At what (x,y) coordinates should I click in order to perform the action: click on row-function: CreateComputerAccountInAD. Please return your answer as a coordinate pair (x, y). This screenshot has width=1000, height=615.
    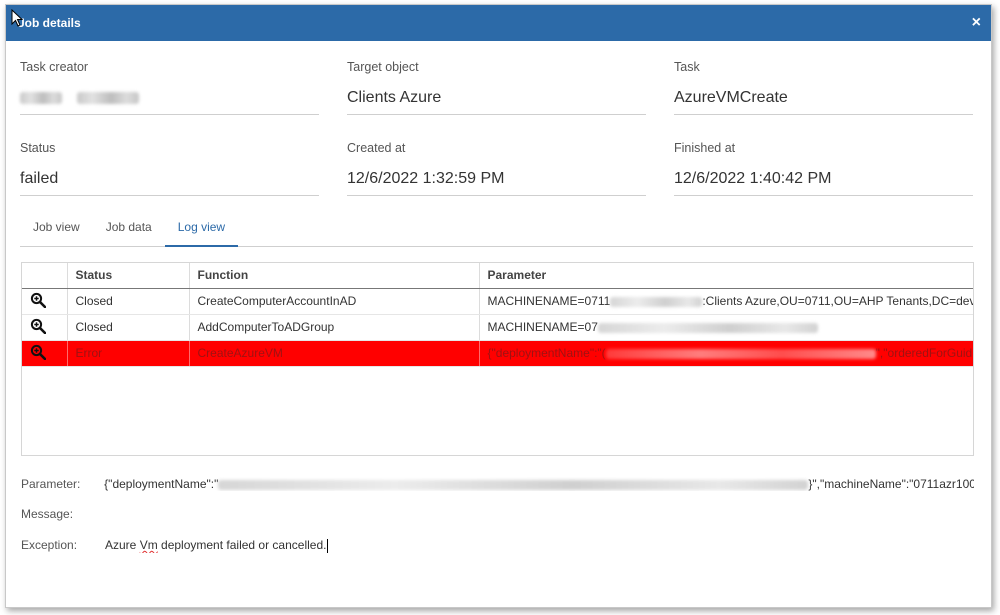
    Looking at the image, I should click on (334, 301).